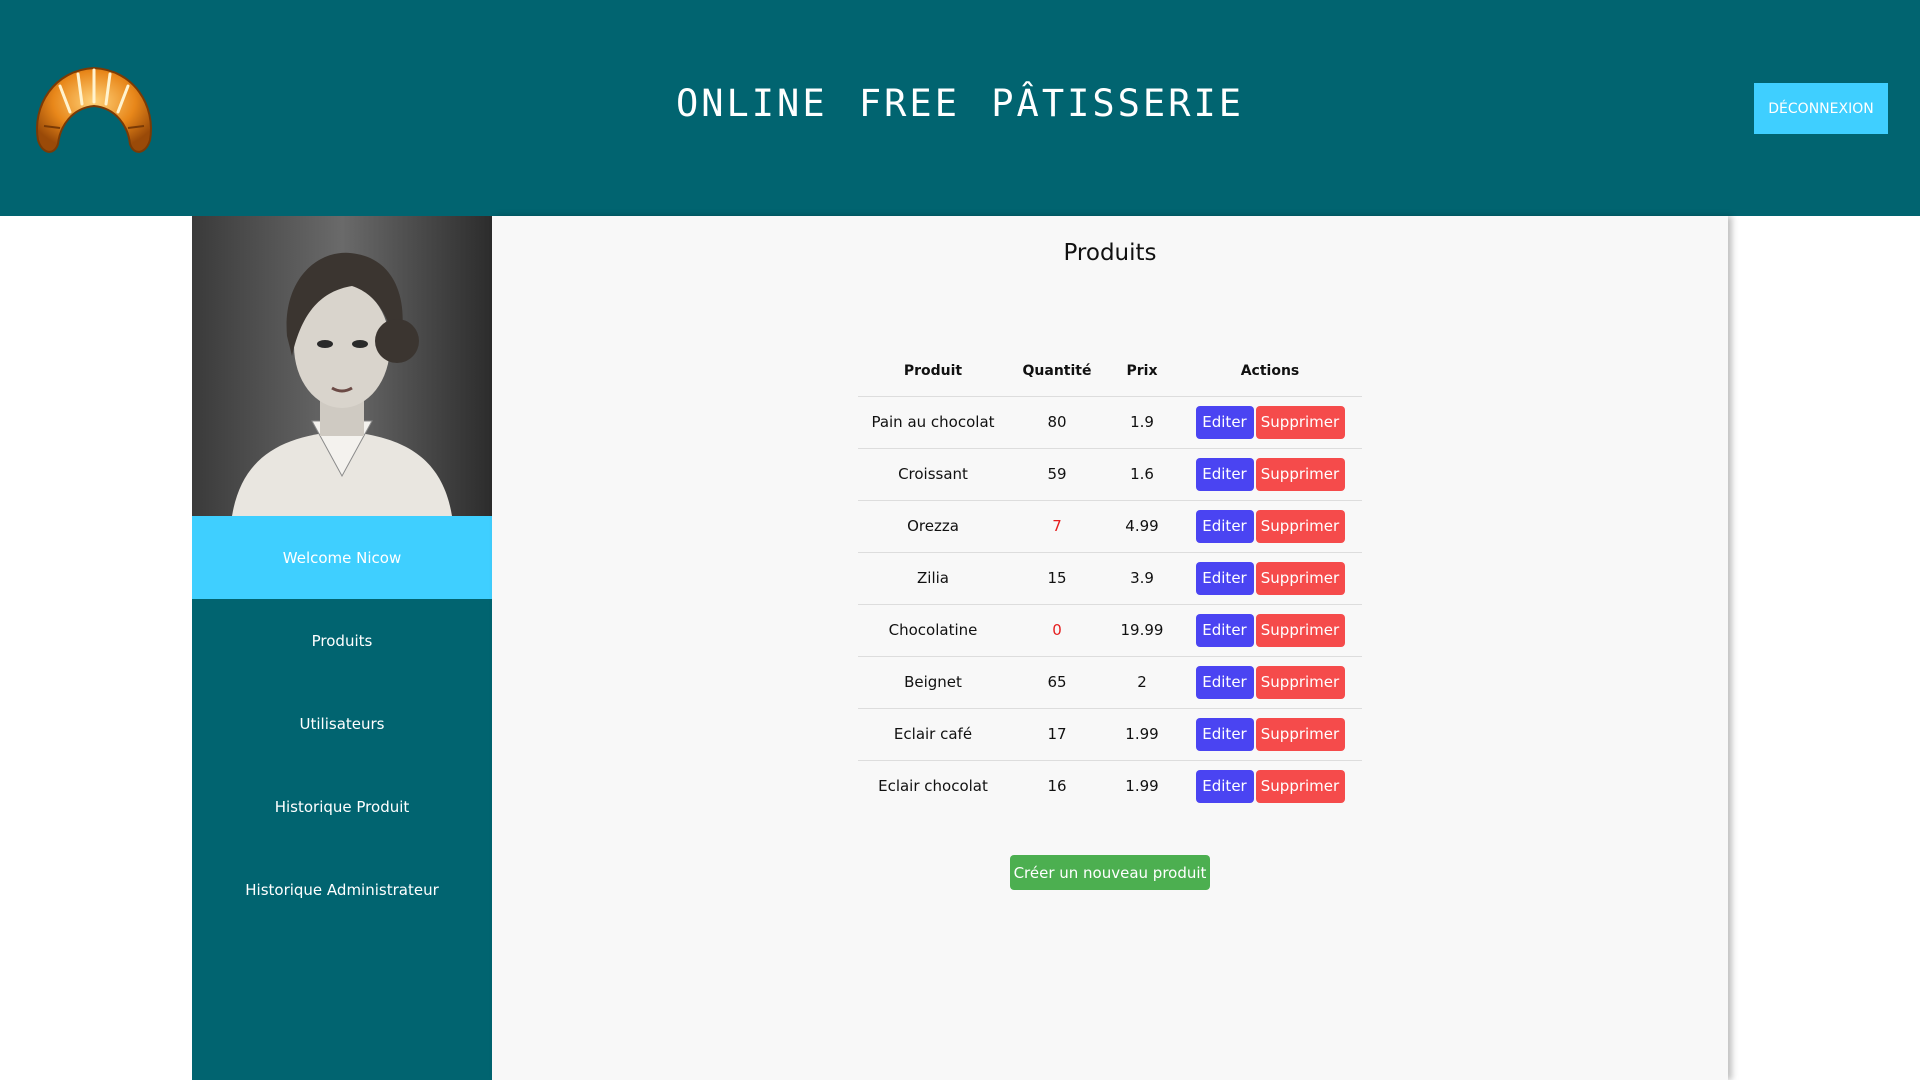 The image size is (1920, 1080). Describe the element at coordinates (1821, 108) in the screenshot. I see `logout-button: DÉCONNEXION` at that location.